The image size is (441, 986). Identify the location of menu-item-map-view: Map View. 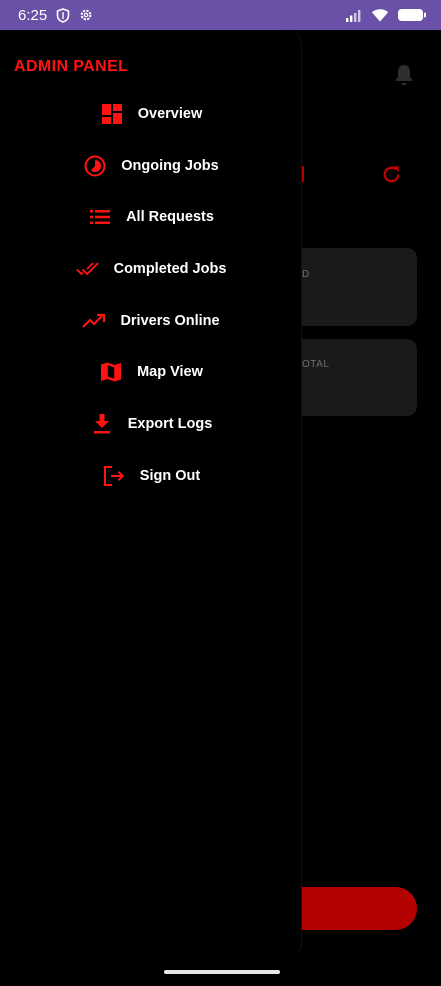
(151, 372).